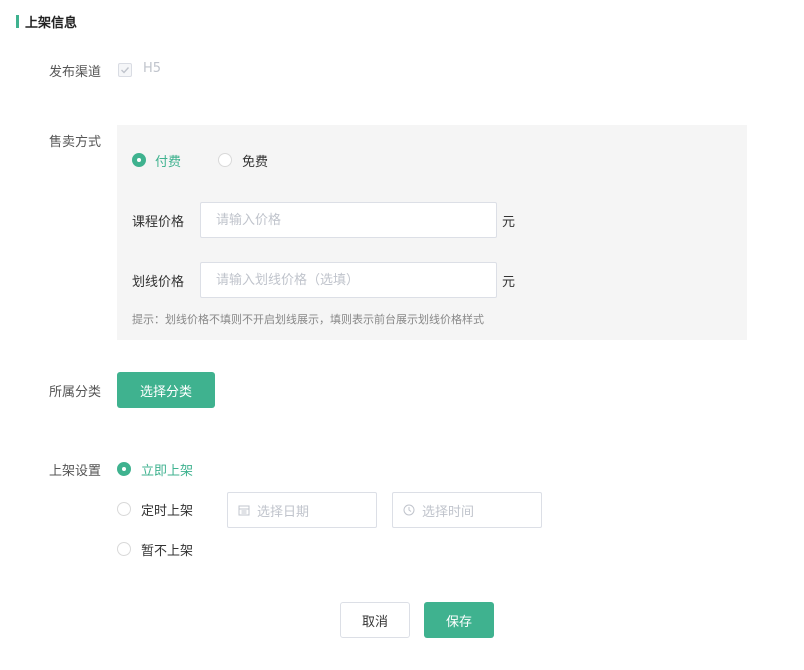  I want to click on scheduled-radio-label: 定时上架, so click(167, 509).